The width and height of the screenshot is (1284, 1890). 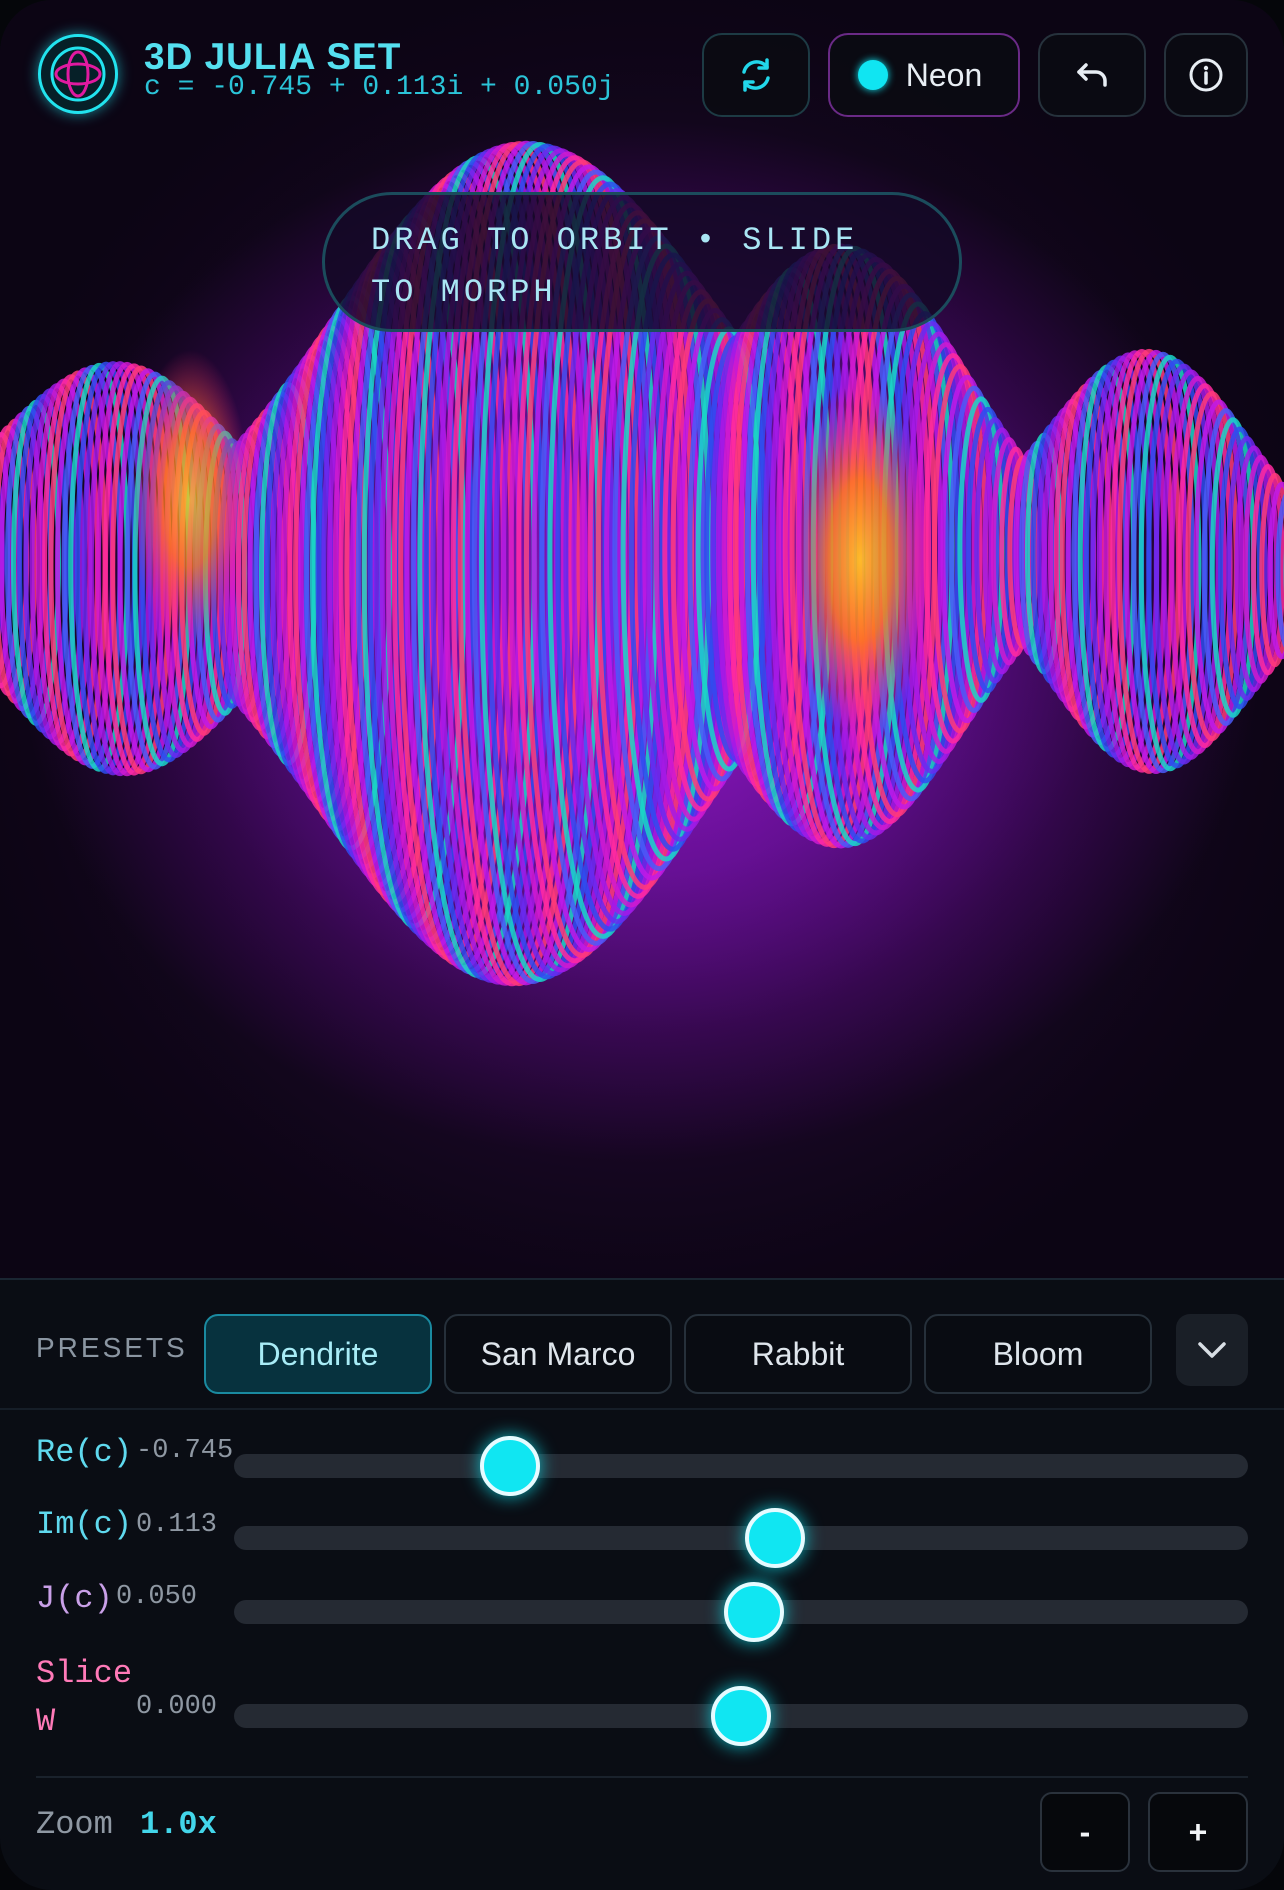 What do you see at coordinates (157, 1597) in the screenshot?
I see `slider-value: 0.050` at bounding box center [157, 1597].